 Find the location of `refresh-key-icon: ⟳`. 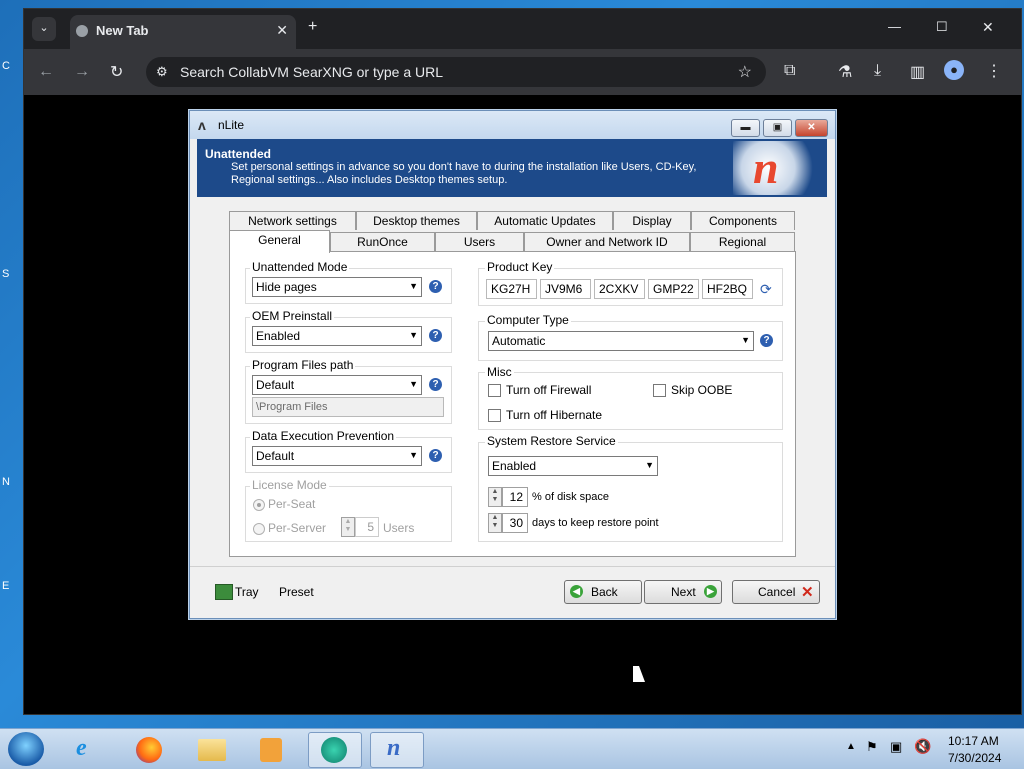

refresh-key-icon: ⟳ is located at coordinates (766, 289).